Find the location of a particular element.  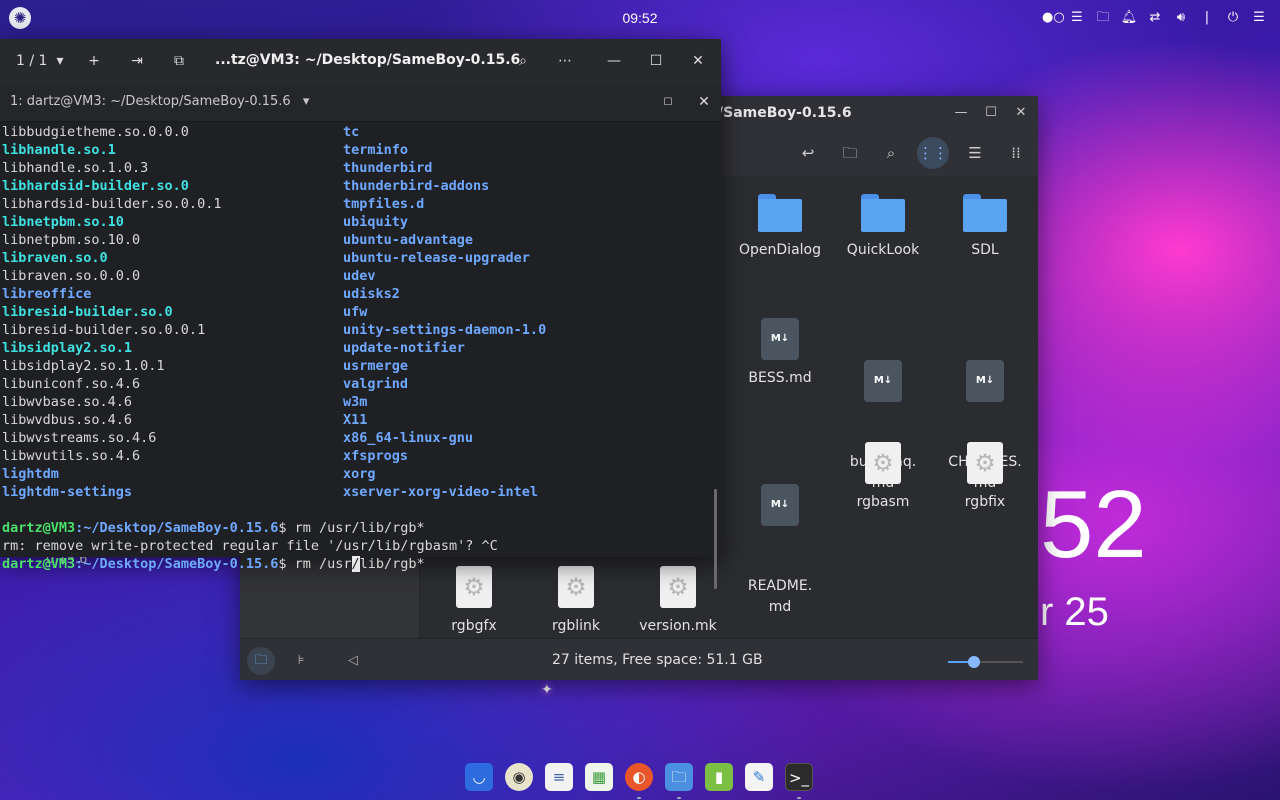

listing-row: libhandle.so.1 terminfo is located at coordinates (357, 150).